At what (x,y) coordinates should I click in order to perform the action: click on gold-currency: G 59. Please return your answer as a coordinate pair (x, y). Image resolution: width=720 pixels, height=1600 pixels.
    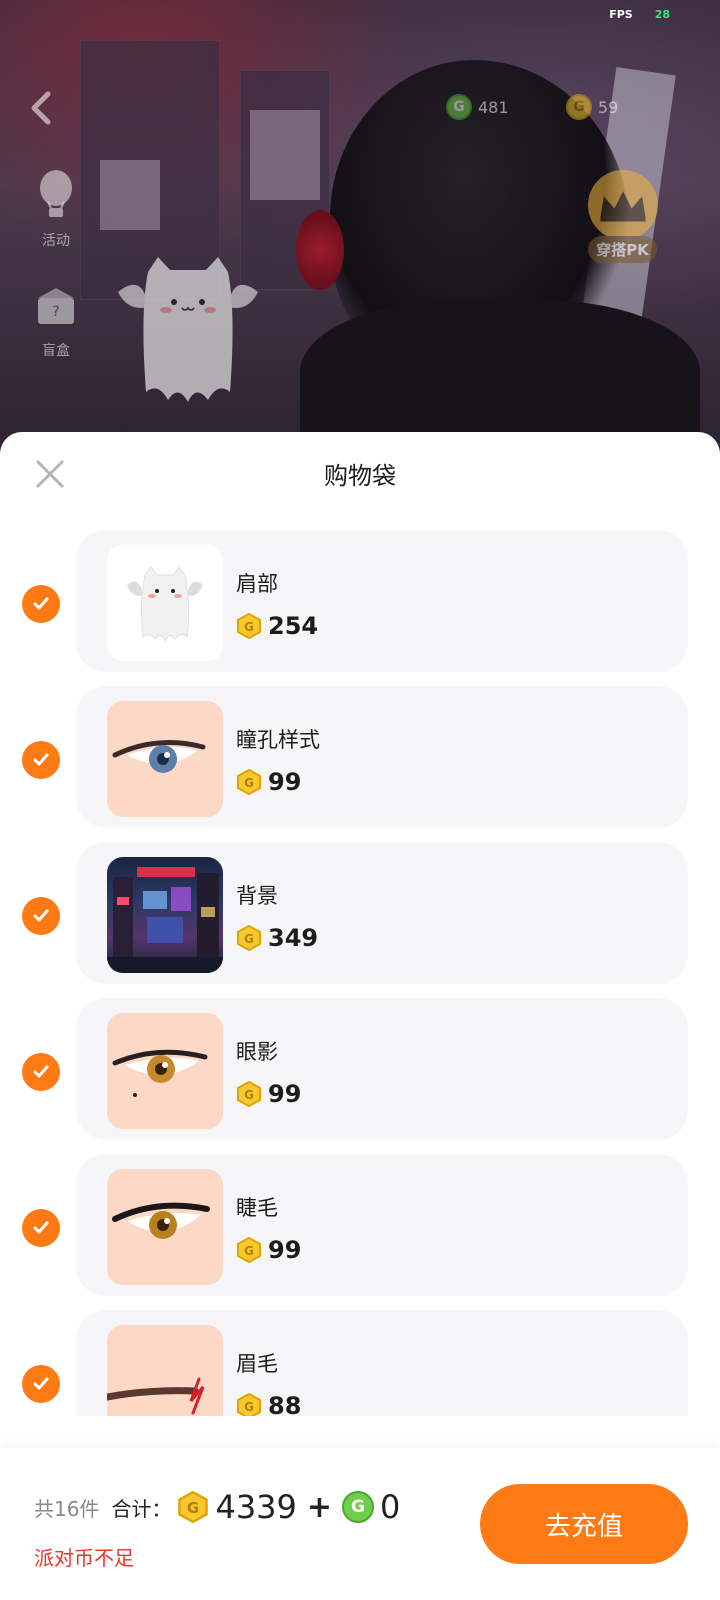
    Looking at the image, I should click on (592, 107).